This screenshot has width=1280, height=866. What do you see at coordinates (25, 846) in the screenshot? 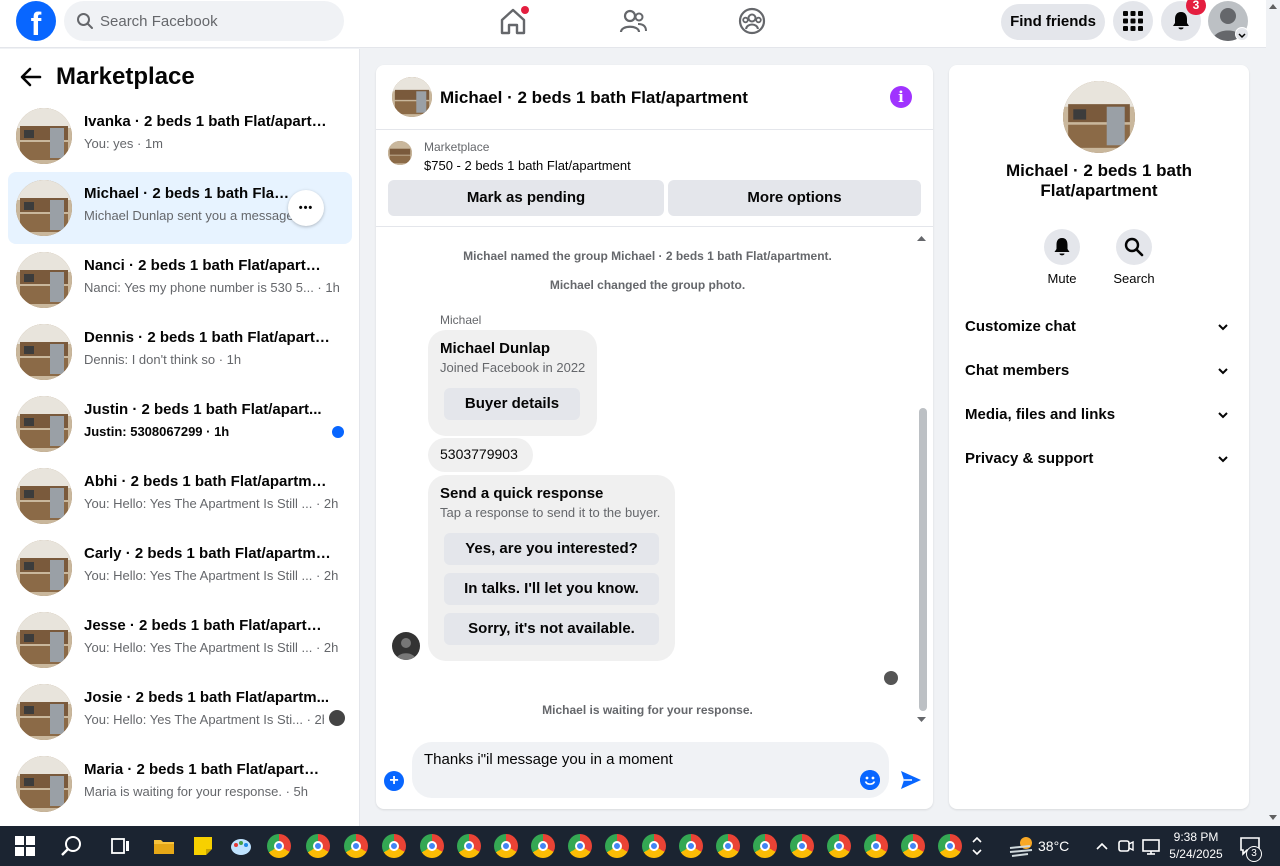
I see `windows-start-icon` at bounding box center [25, 846].